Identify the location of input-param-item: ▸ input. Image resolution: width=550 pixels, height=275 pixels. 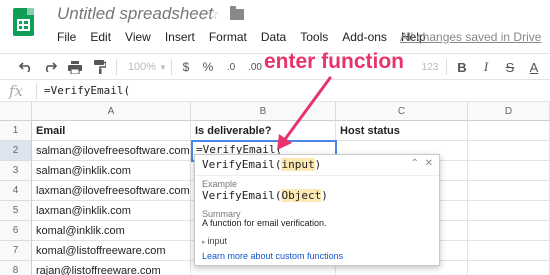
(214, 241).